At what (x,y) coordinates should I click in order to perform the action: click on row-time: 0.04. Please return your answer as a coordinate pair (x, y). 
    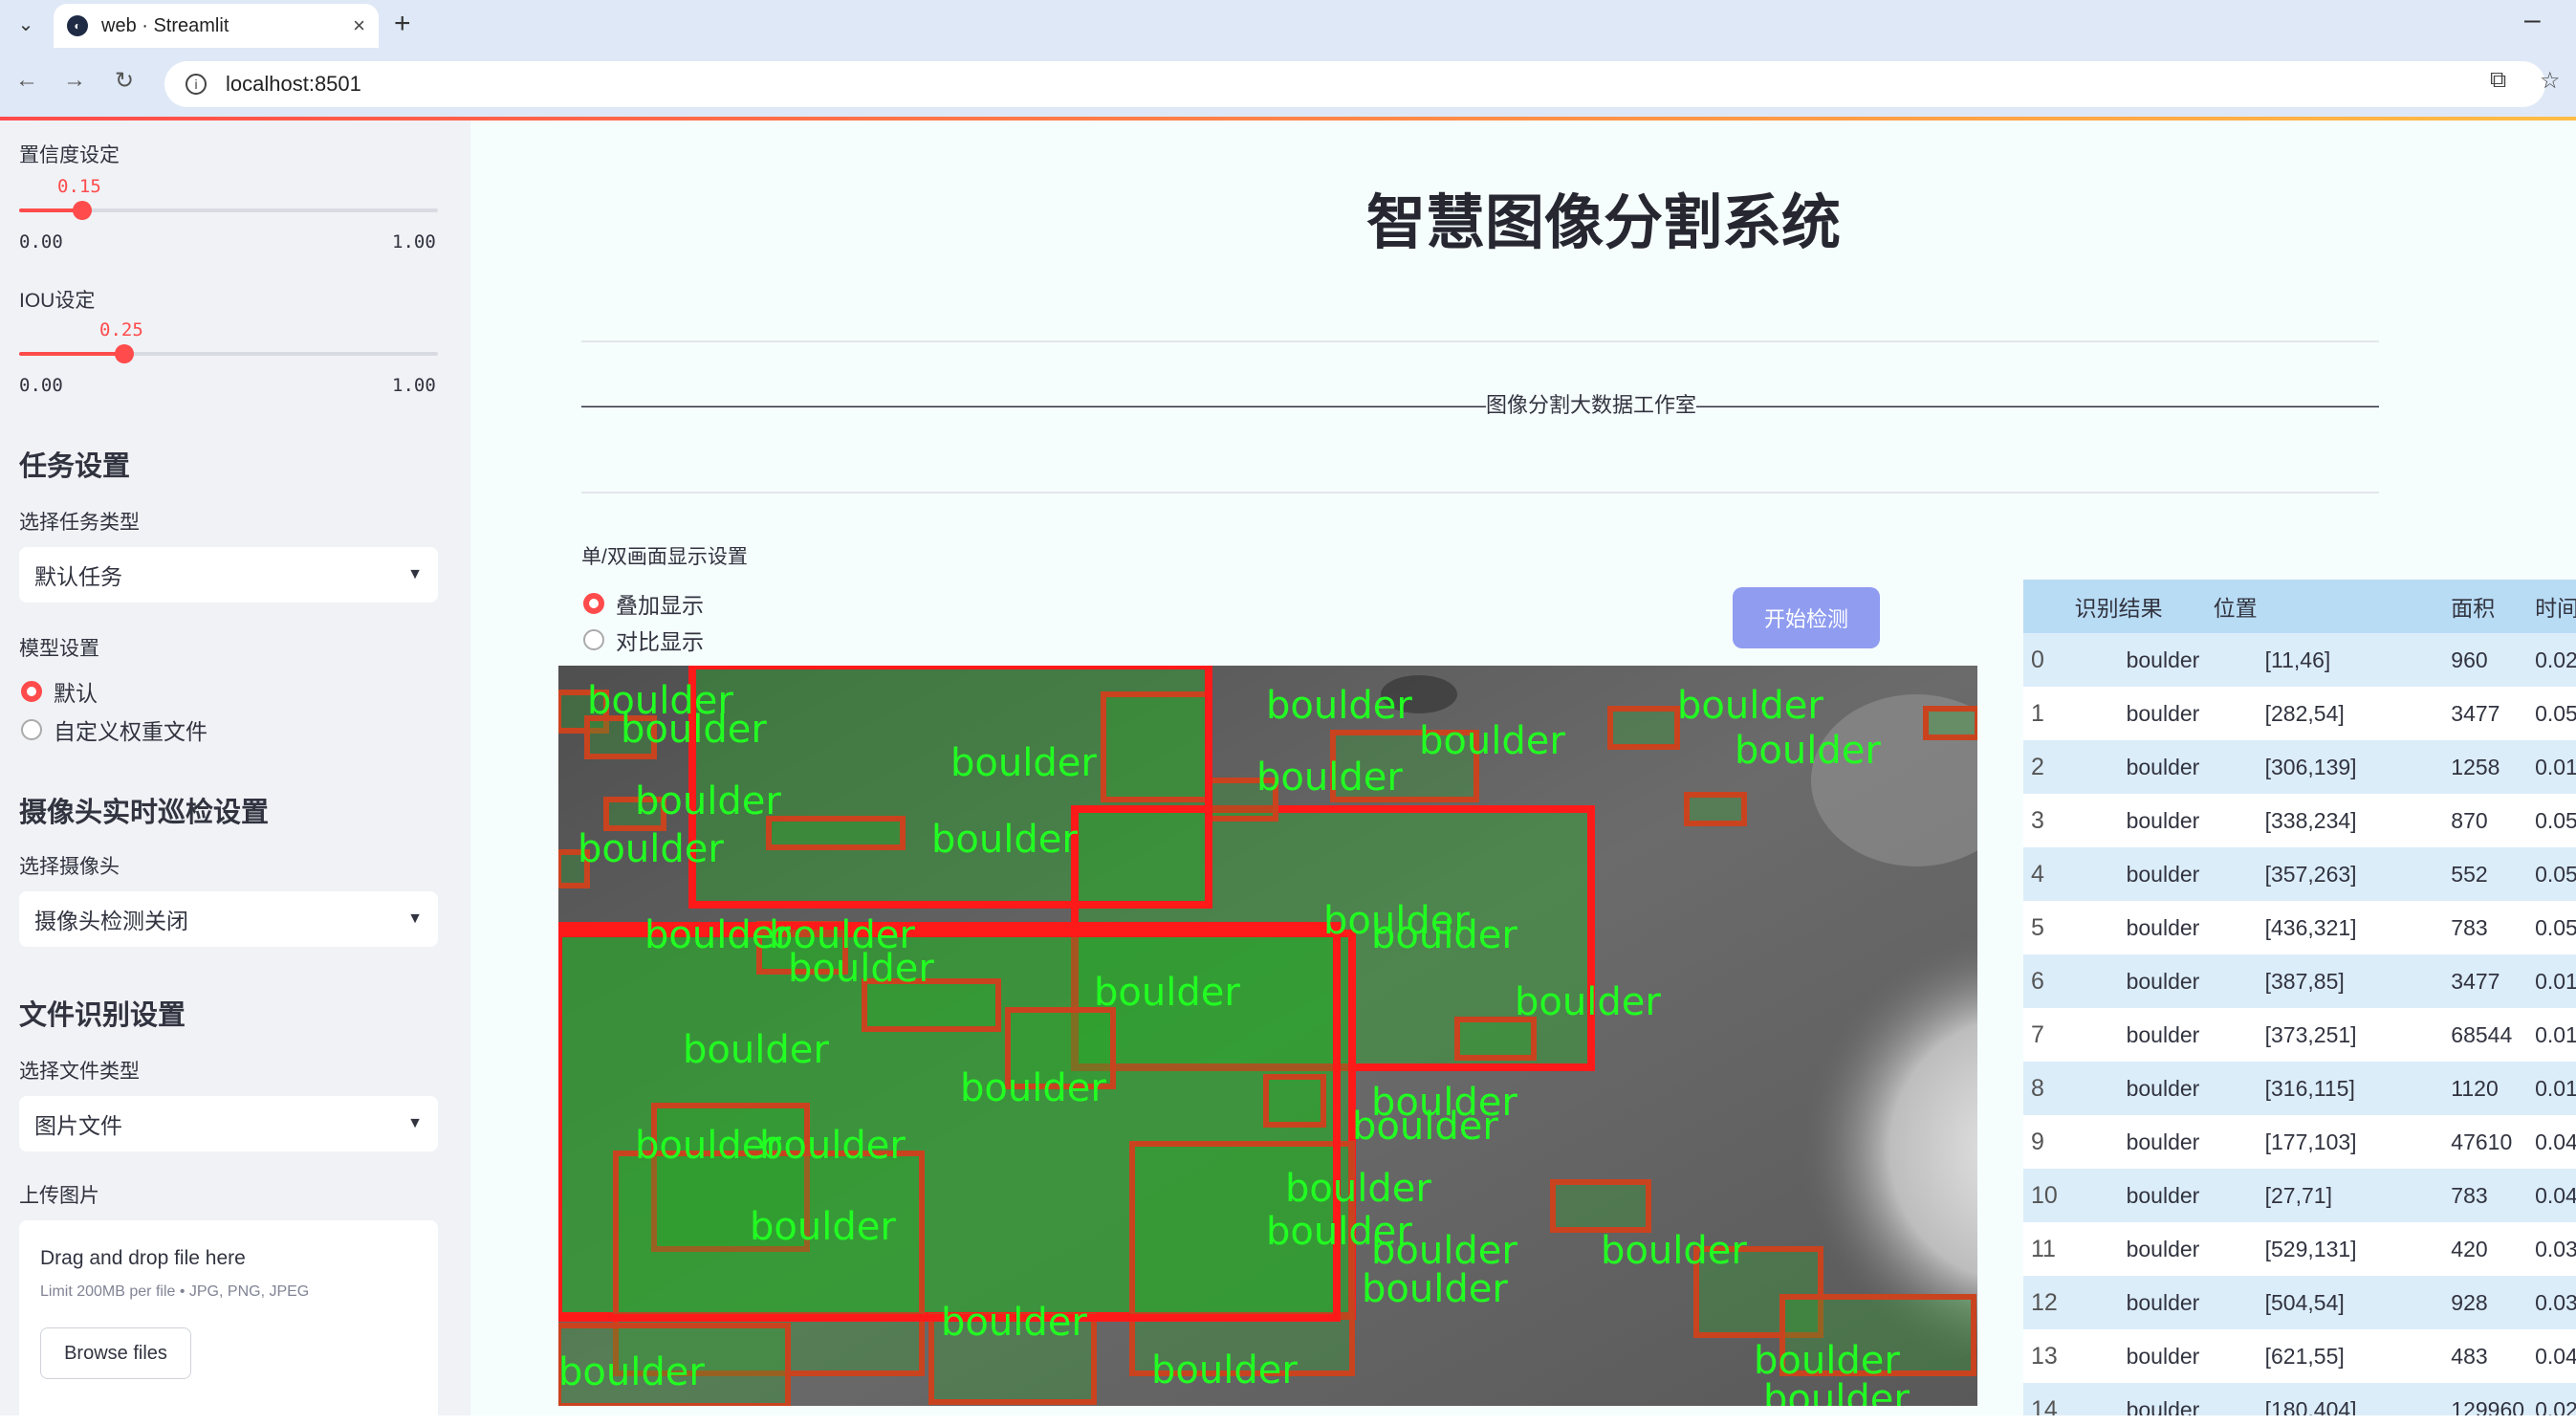
    Looking at the image, I should click on (2551, 1356).